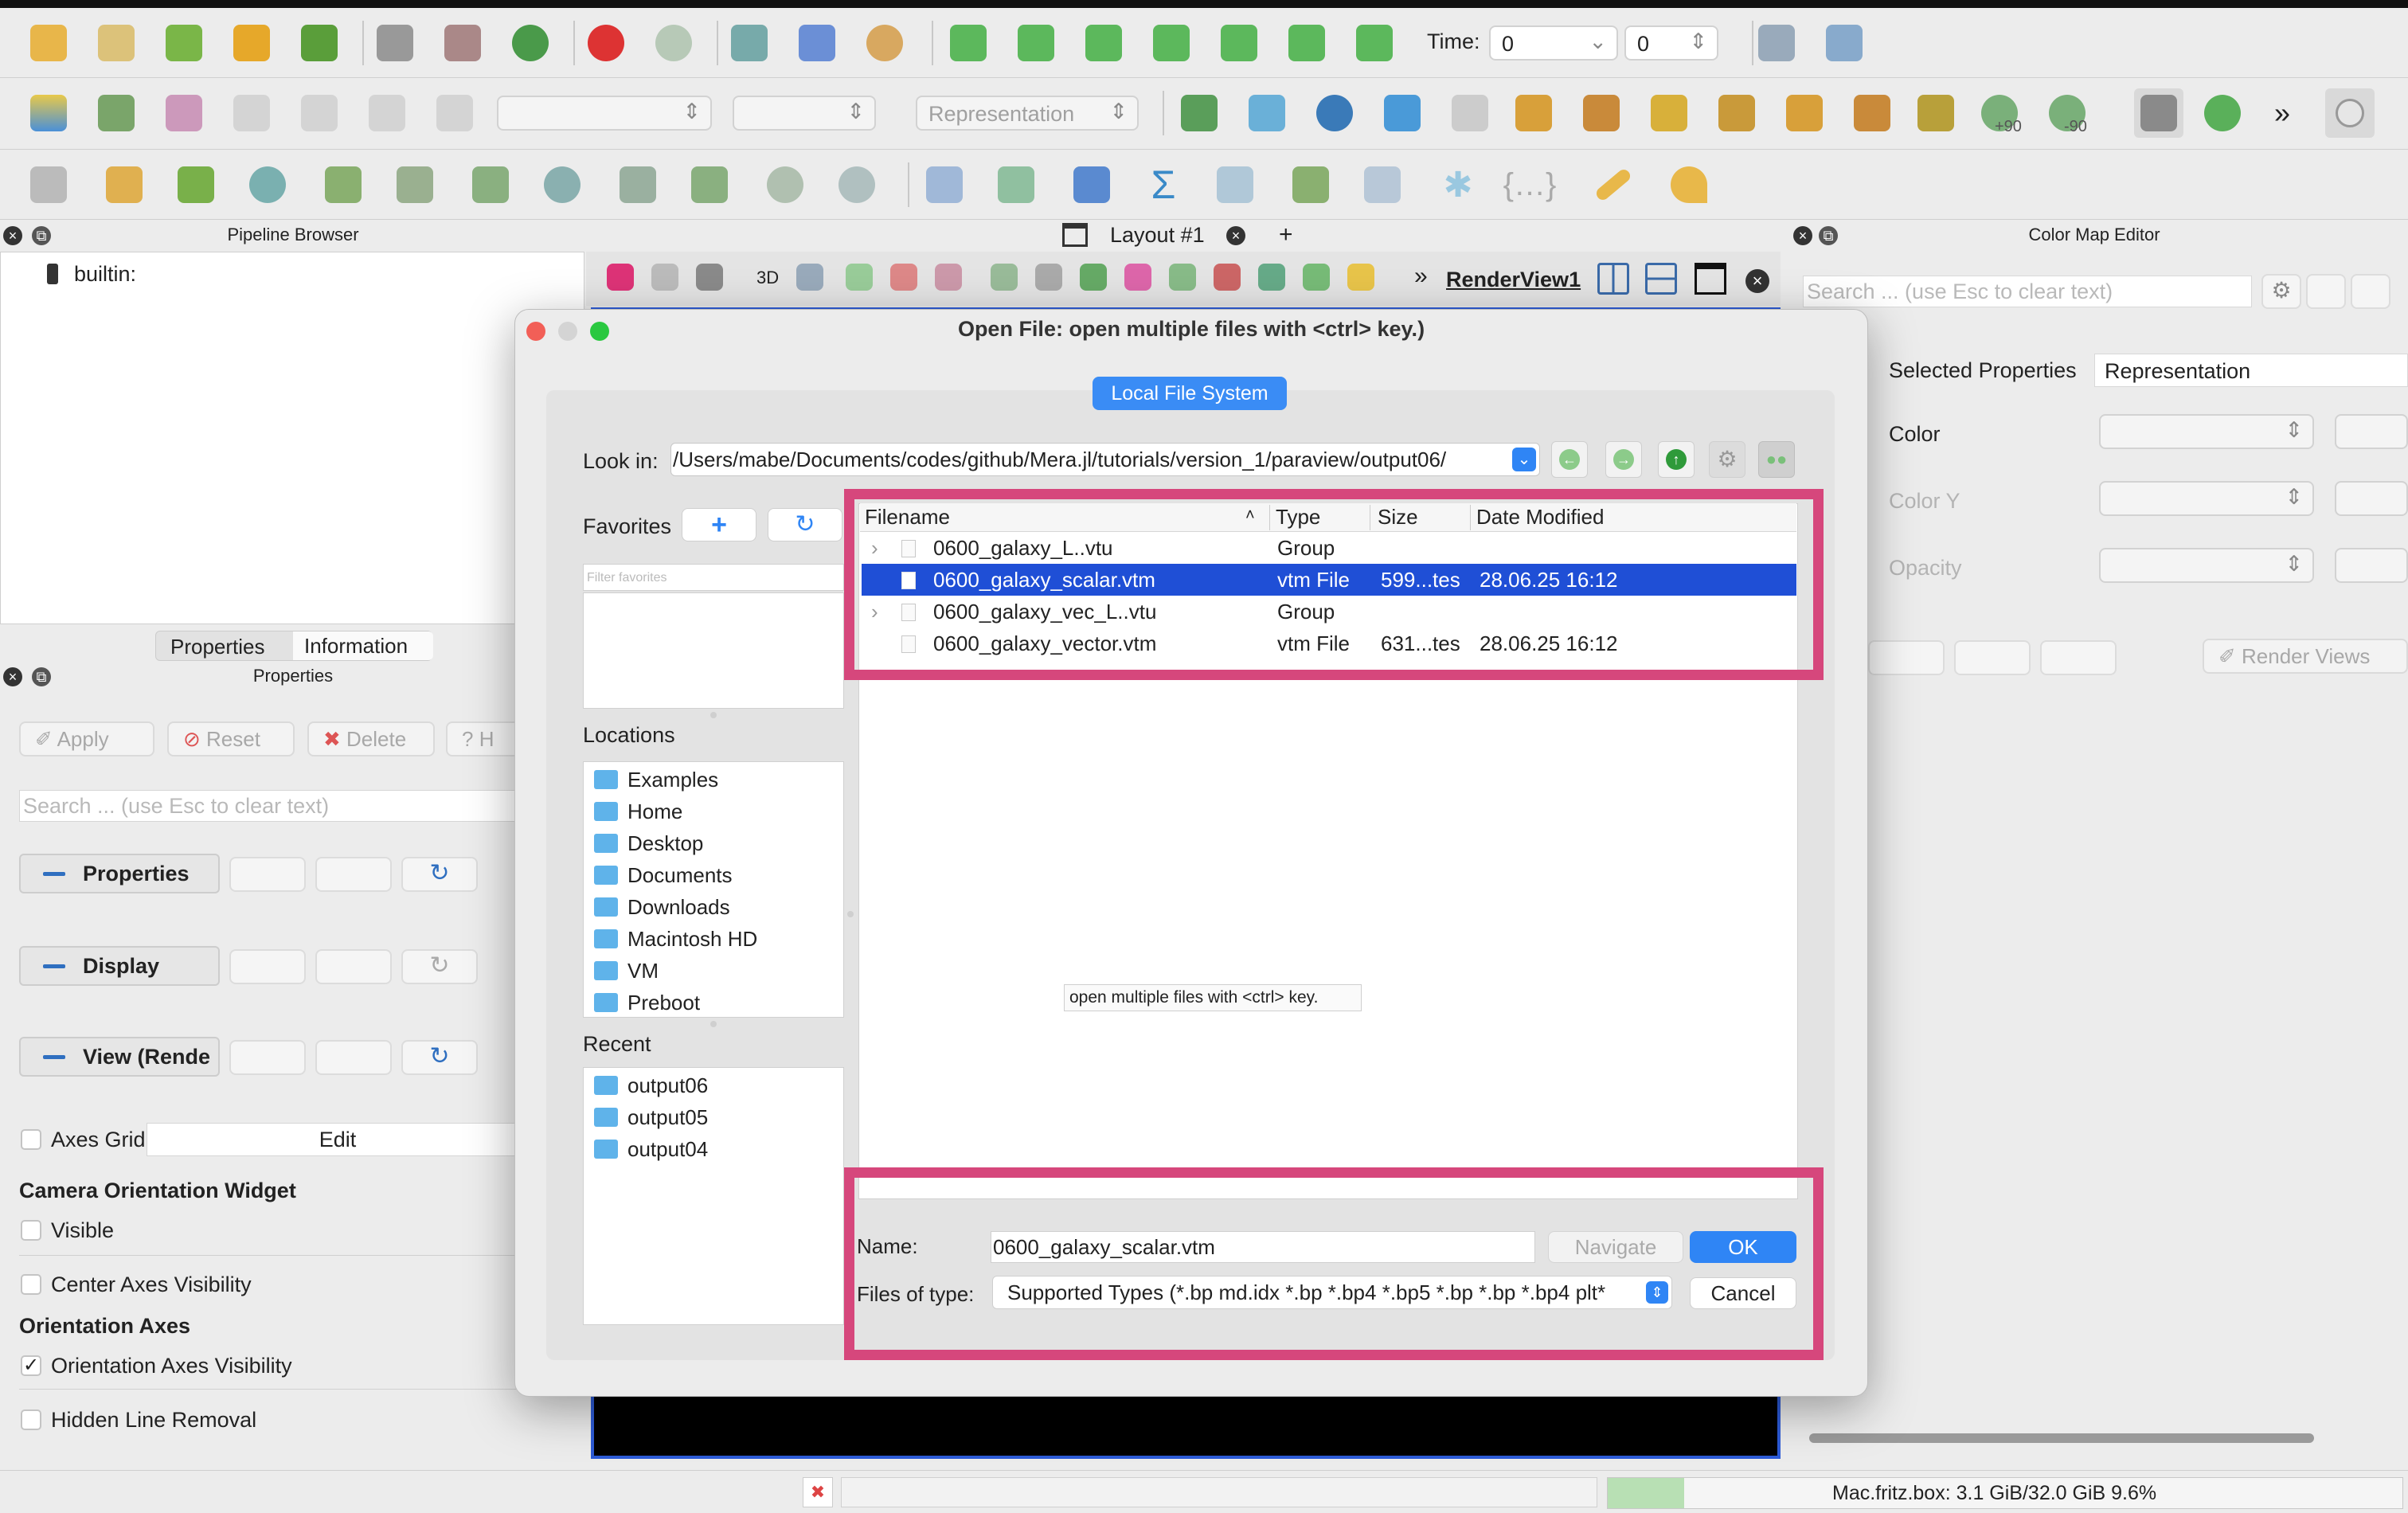 This screenshot has height=1513, width=2408. What do you see at coordinates (620, 277) in the screenshot?
I see `capture-icon` at bounding box center [620, 277].